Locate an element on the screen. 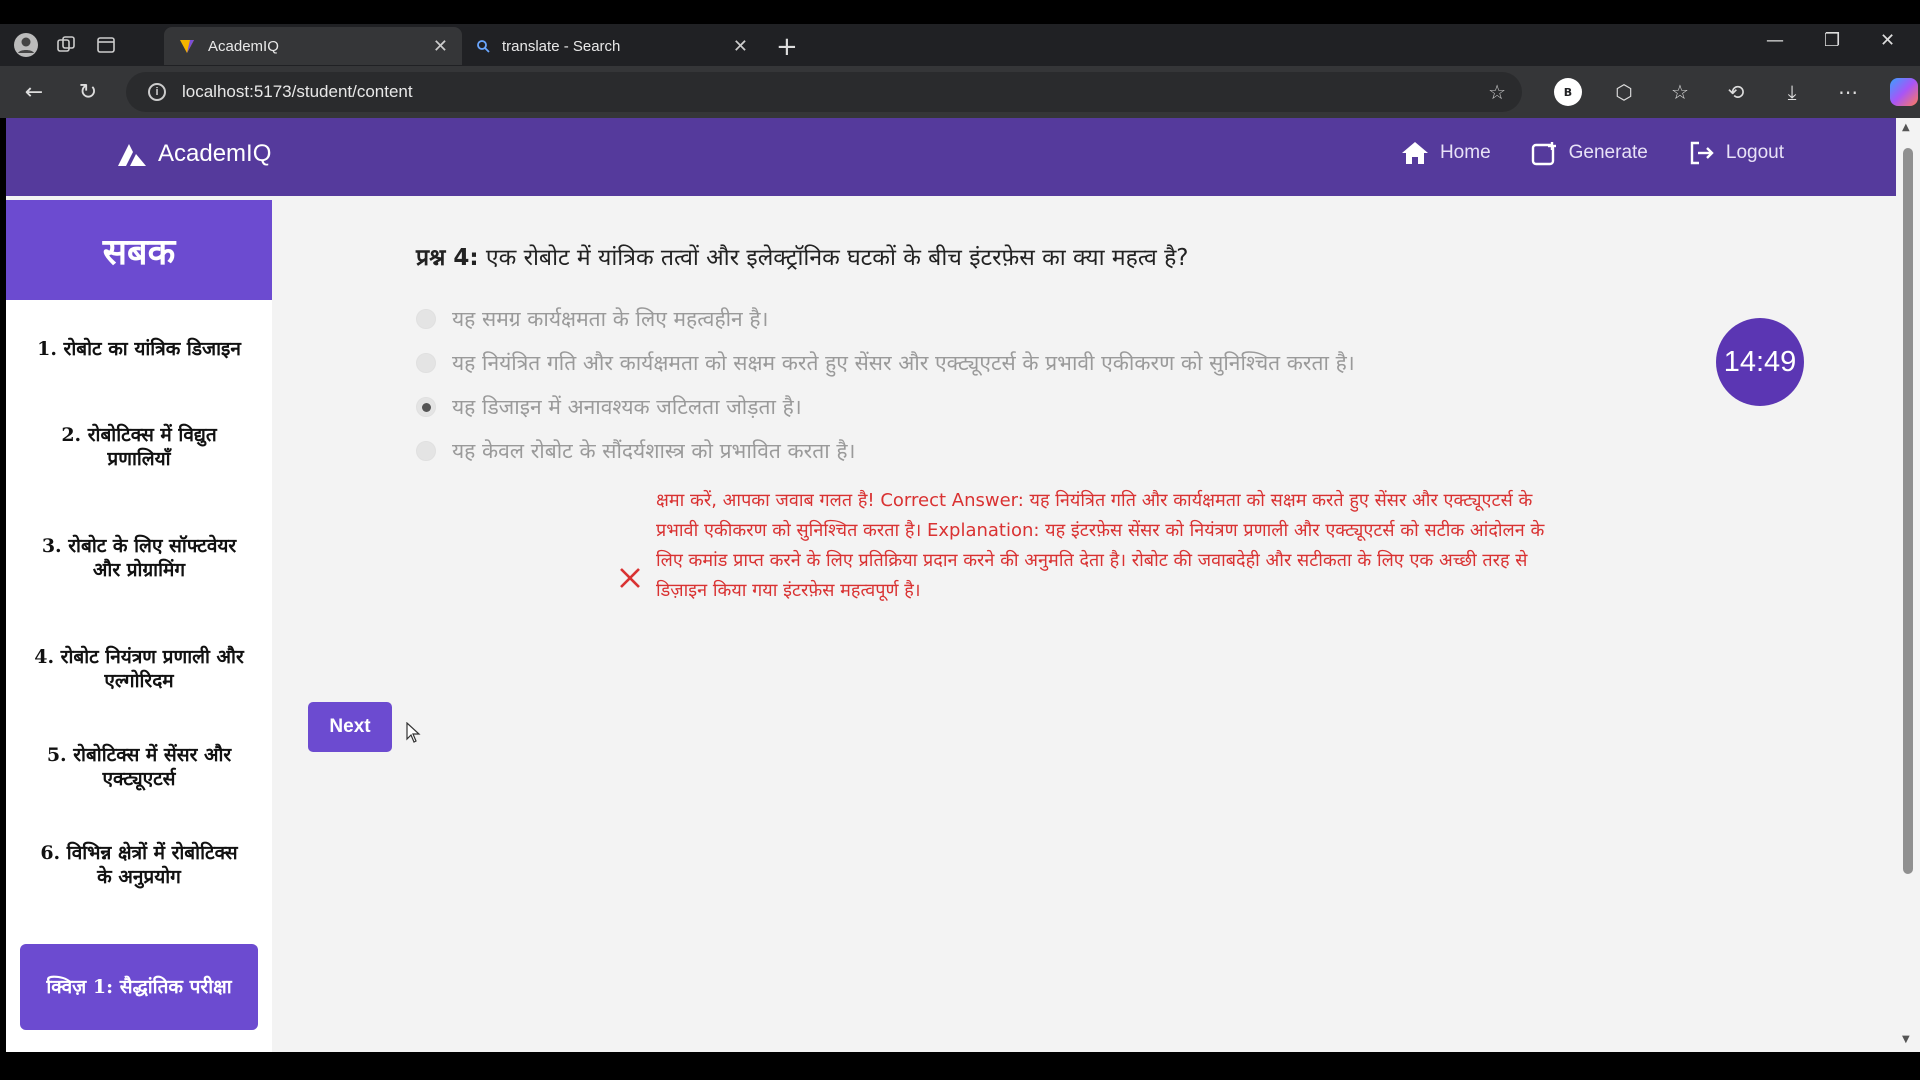 The width and height of the screenshot is (1920, 1080). answer-option-1: यह समग्र कार्यक्षमता के लिए महत्वहीन है। is located at coordinates (592, 319).